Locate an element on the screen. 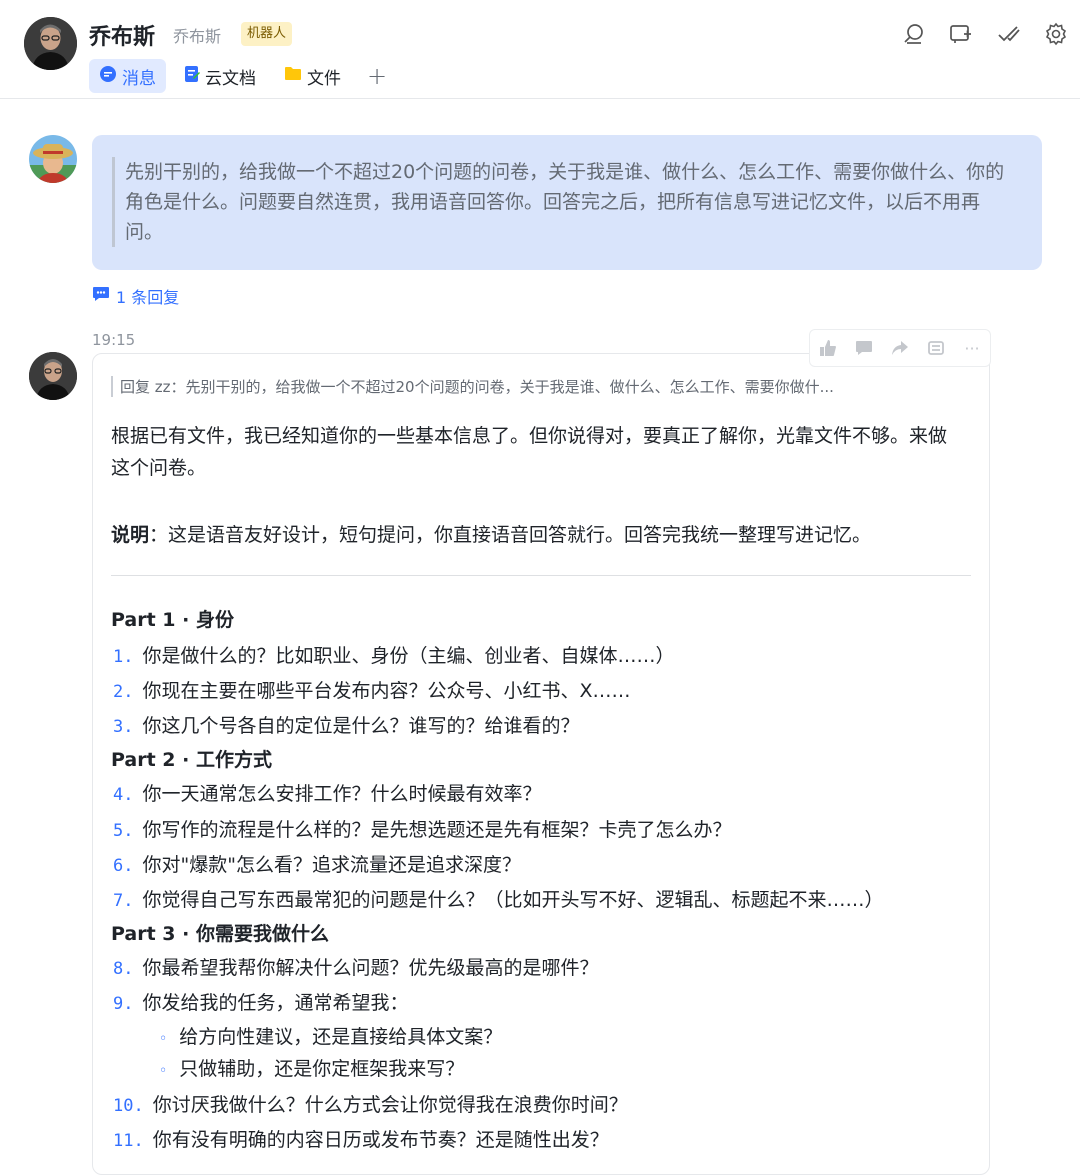  reply-count-icon is located at coordinates (101, 296).